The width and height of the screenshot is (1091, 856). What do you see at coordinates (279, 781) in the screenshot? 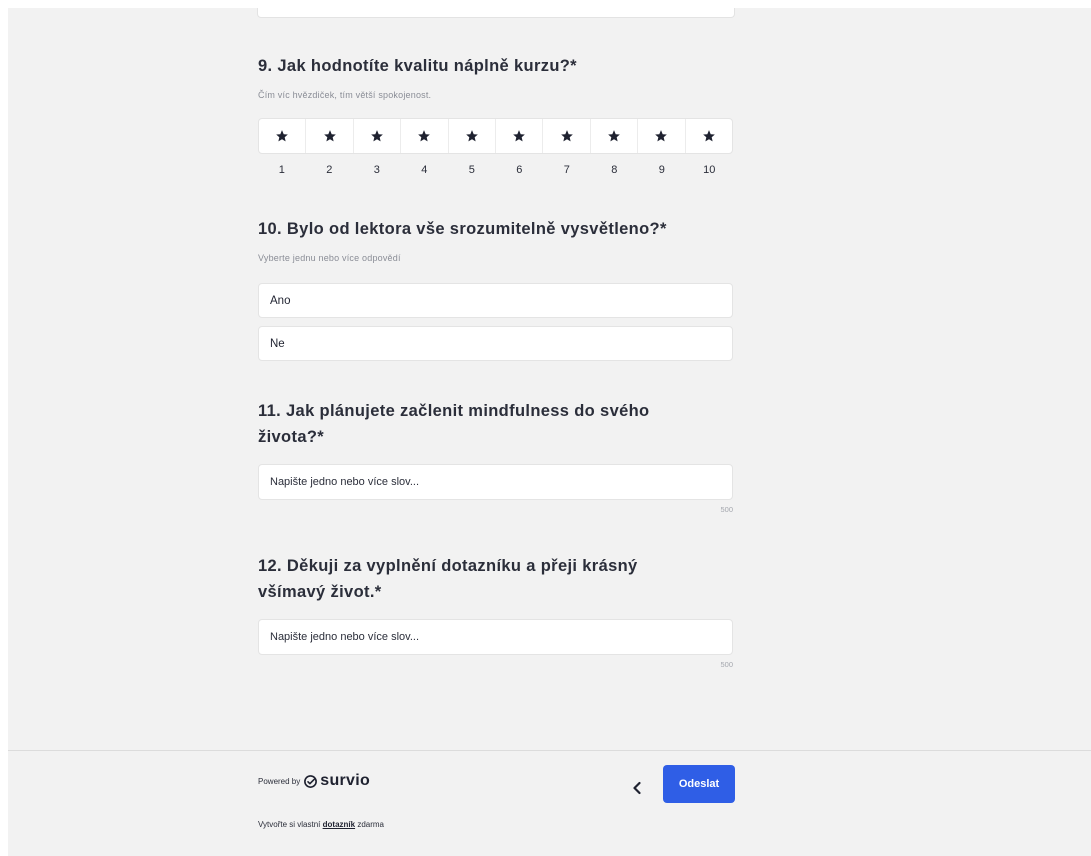
I see `powered-by-label: Powered by` at bounding box center [279, 781].